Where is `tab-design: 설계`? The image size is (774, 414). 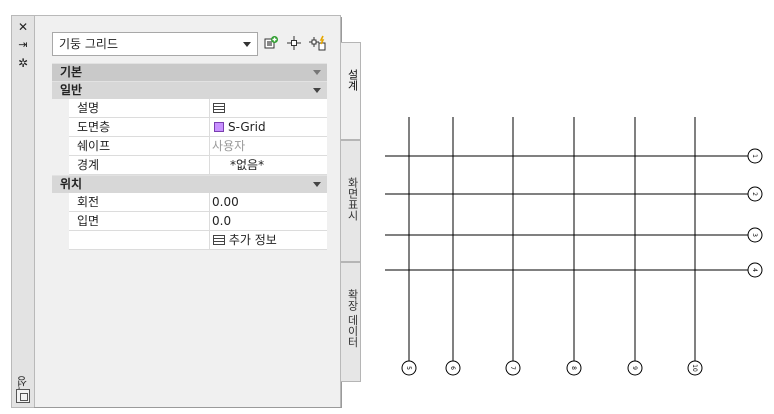
tab-design: 설계 is located at coordinates (351, 91).